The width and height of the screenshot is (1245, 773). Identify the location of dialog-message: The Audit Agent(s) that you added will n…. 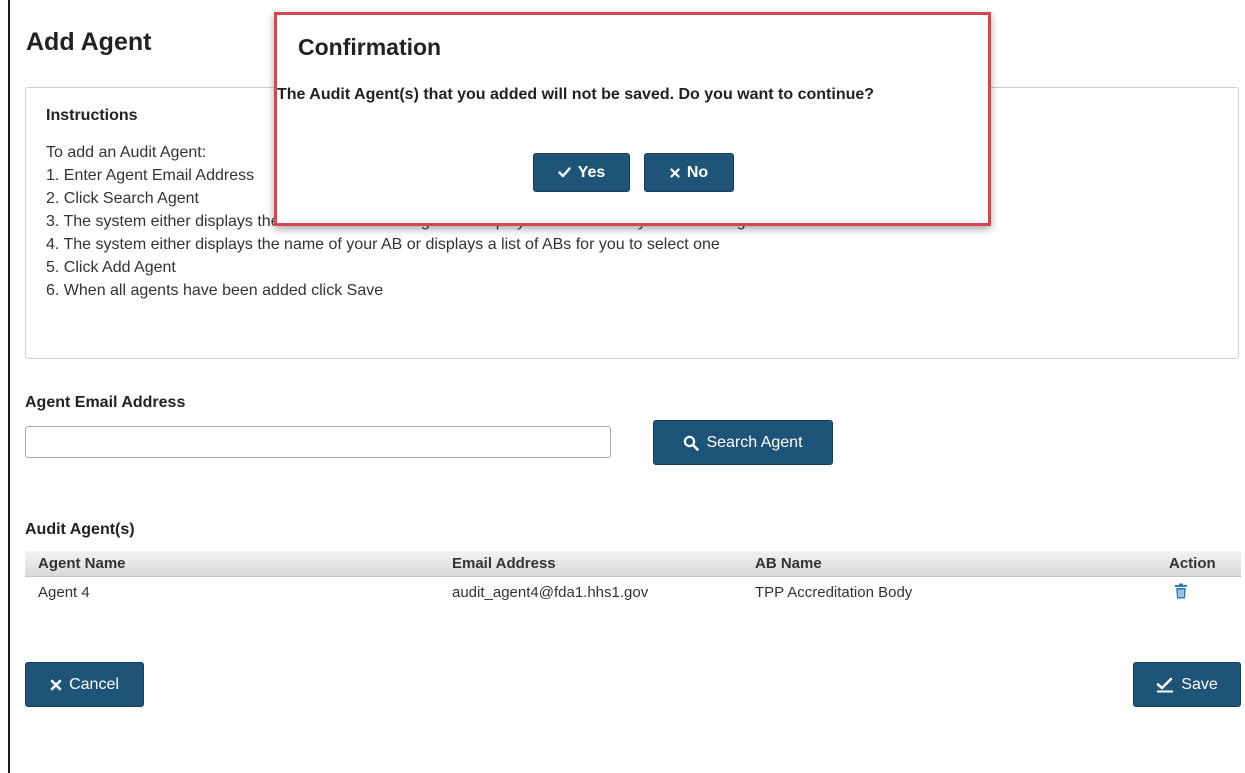
(576, 94).